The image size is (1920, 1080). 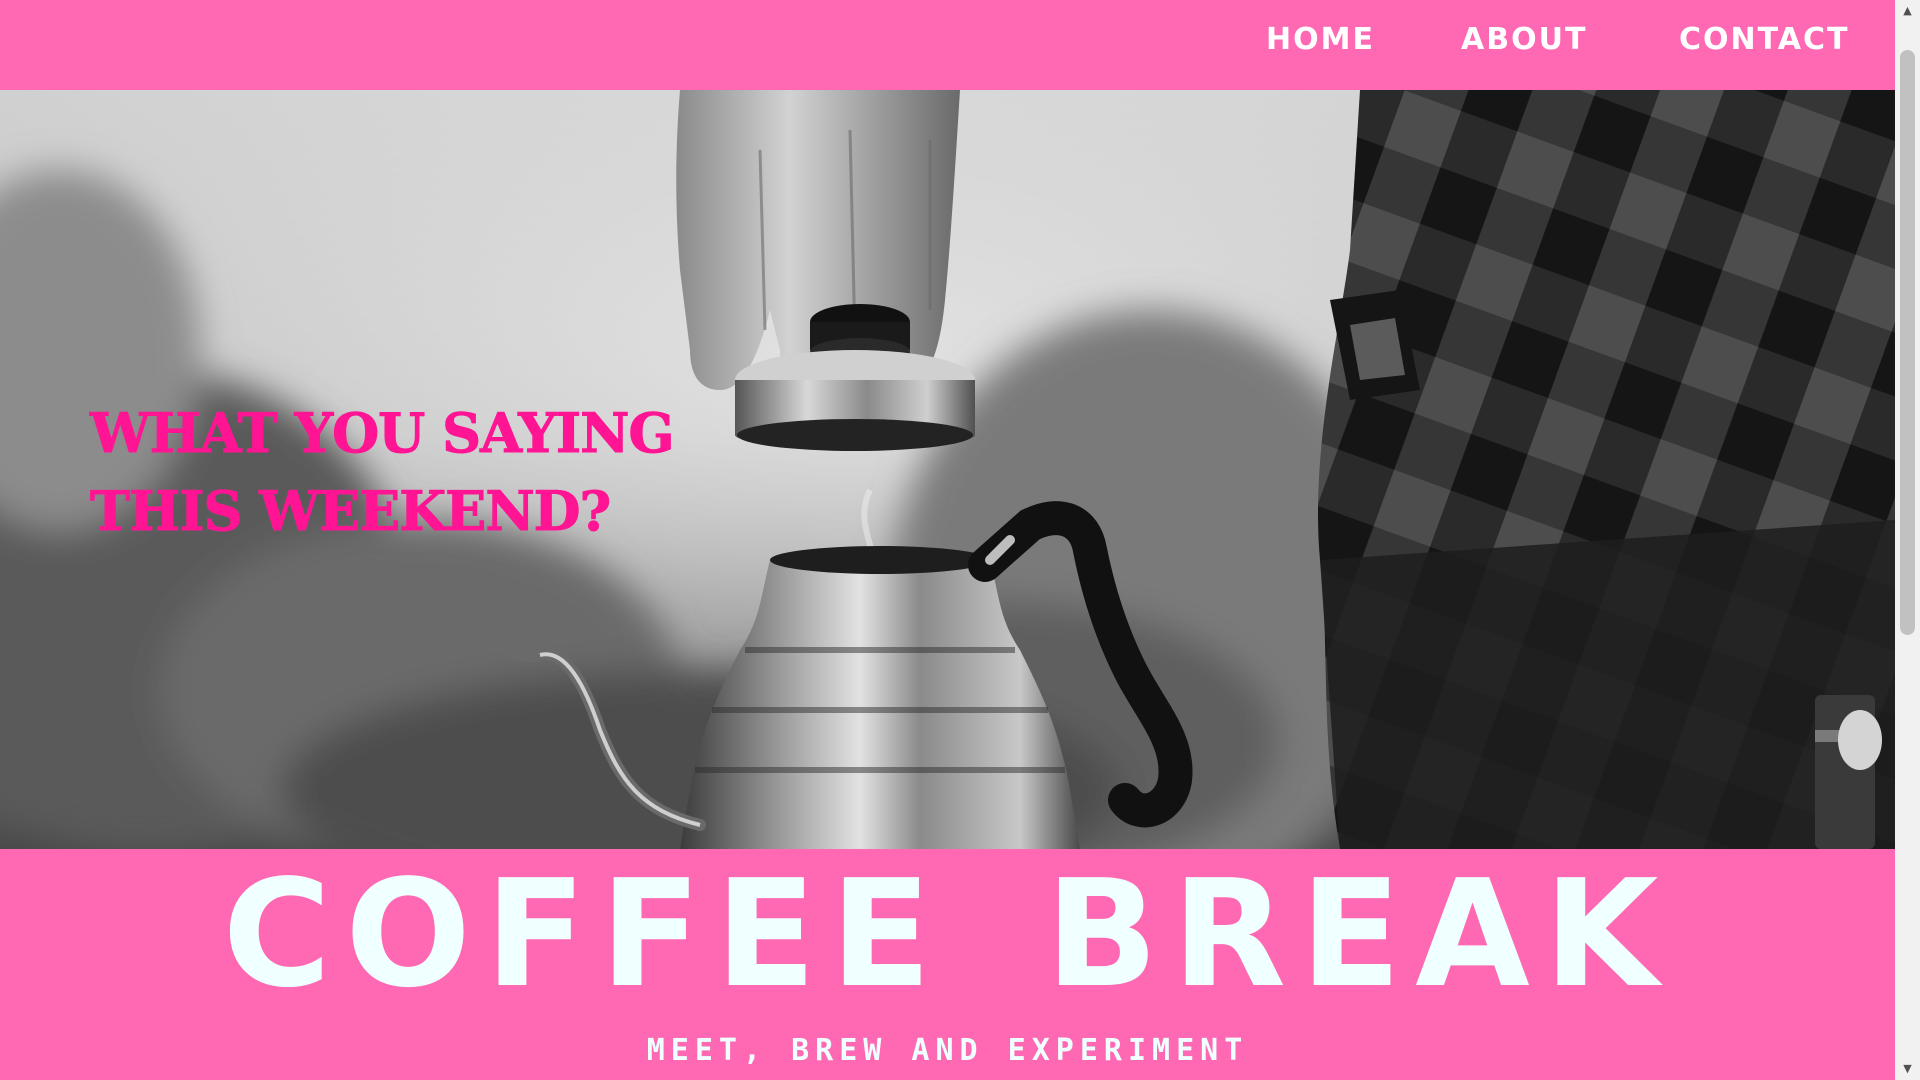 What do you see at coordinates (1359, 934) in the screenshot?
I see `brand-title-word-2: BREAK` at bounding box center [1359, 934].